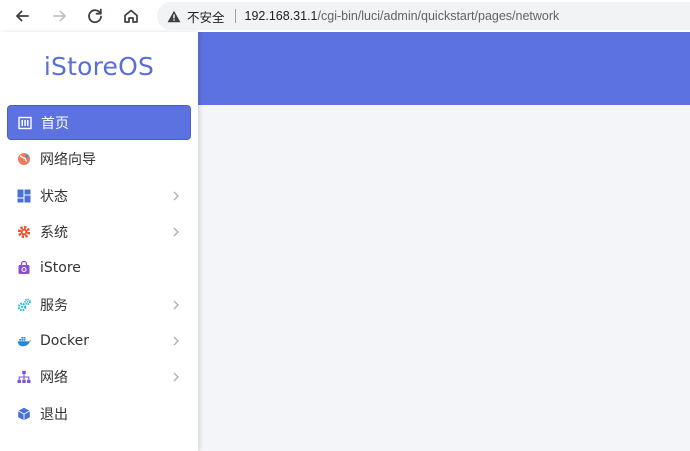 The height and width of the screenshot is (451, 690). Describe the element at coordinates (54, 196) in the screenshot. I see `sidebar-item-label: 状态` at that location.